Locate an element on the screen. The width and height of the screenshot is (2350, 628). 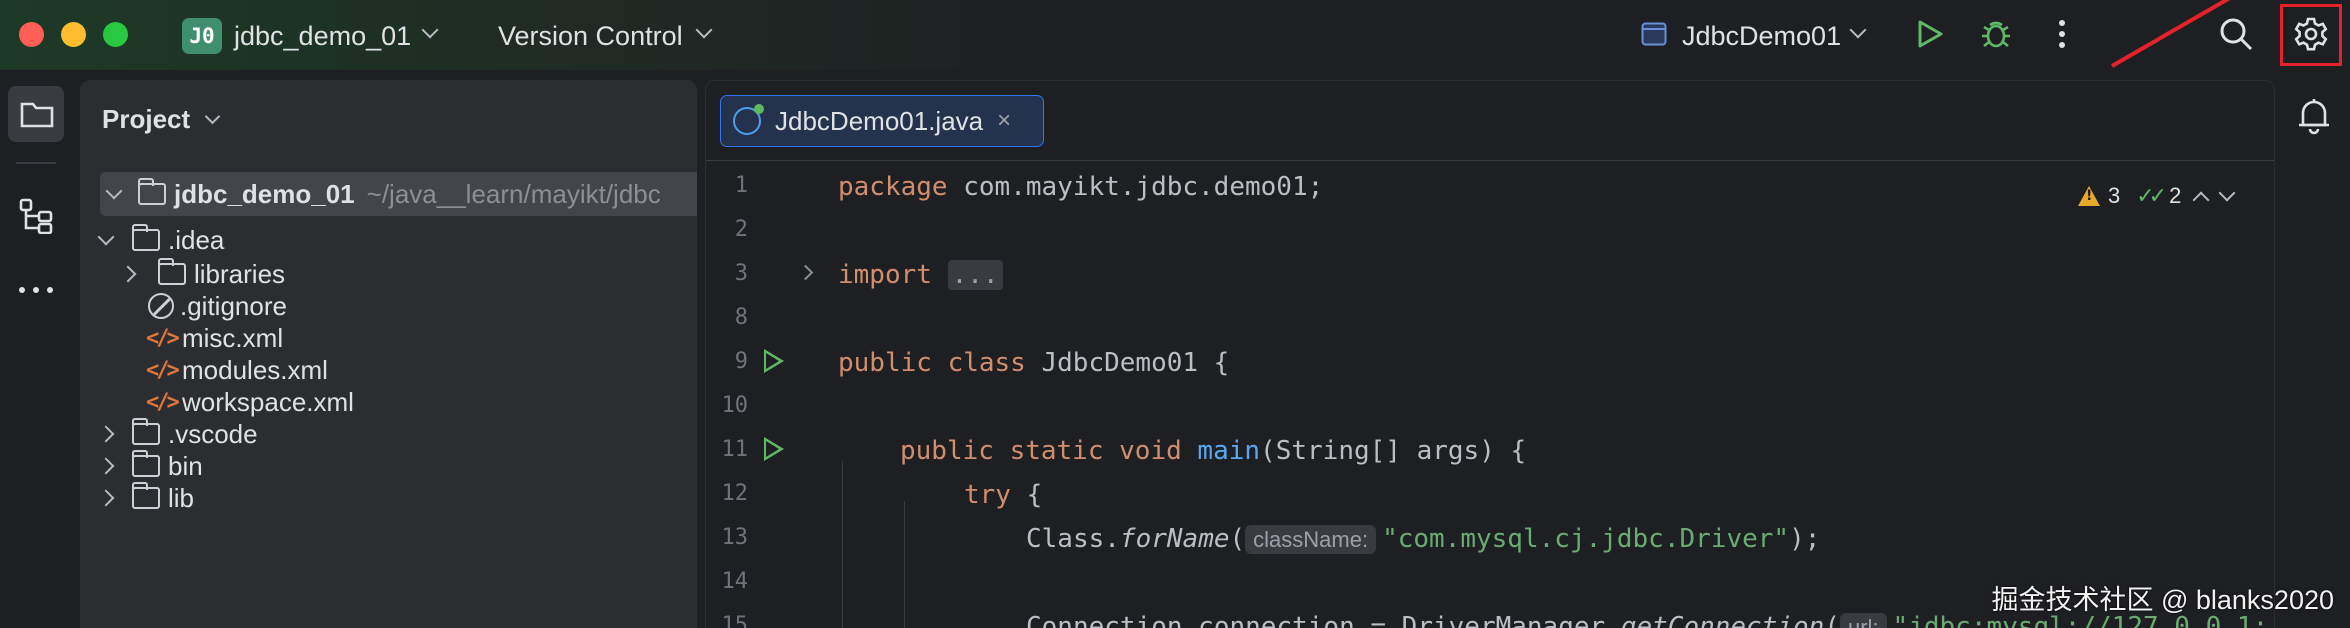
line-number: 14 is located at coordinates (735, 581).